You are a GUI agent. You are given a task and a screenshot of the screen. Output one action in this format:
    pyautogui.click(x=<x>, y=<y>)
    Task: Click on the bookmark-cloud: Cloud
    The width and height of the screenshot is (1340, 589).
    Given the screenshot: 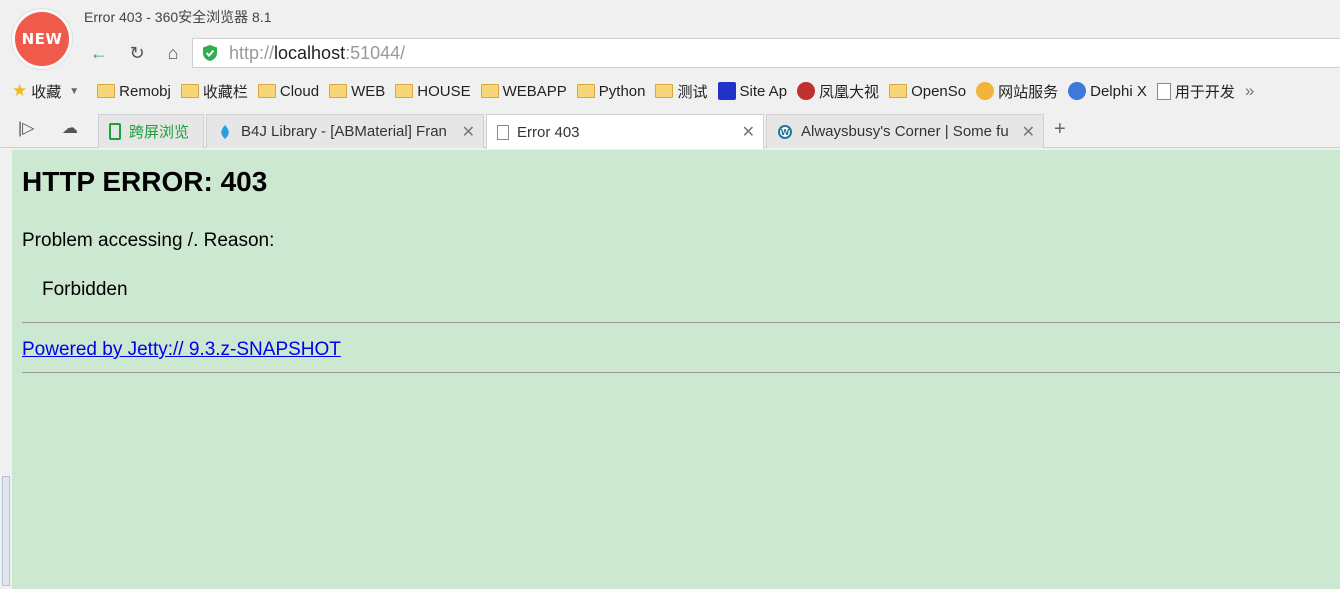 What is the action you would take?
    pyautogui.click(x=288, y=91)
    